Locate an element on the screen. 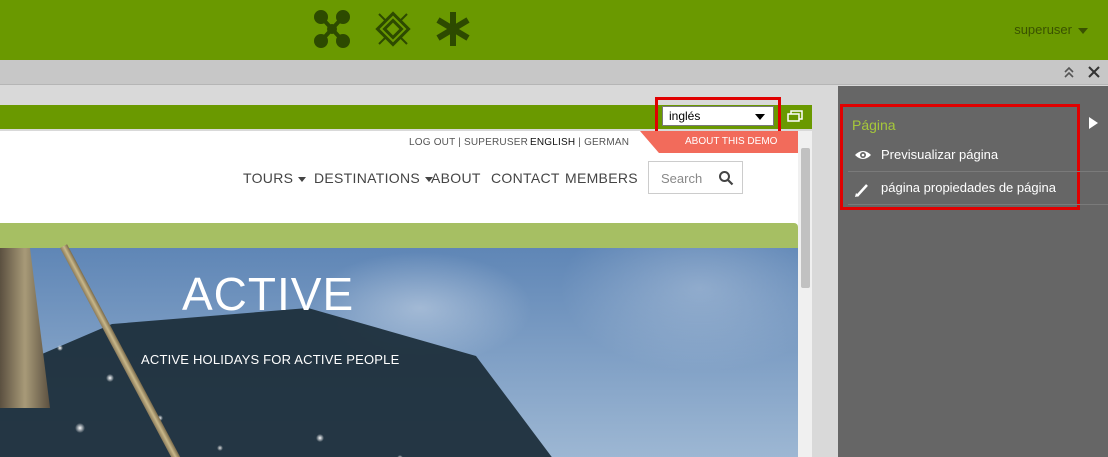 The image size is (1108, 457). lang-german: GERMAN is located at coordinates (606, 142).